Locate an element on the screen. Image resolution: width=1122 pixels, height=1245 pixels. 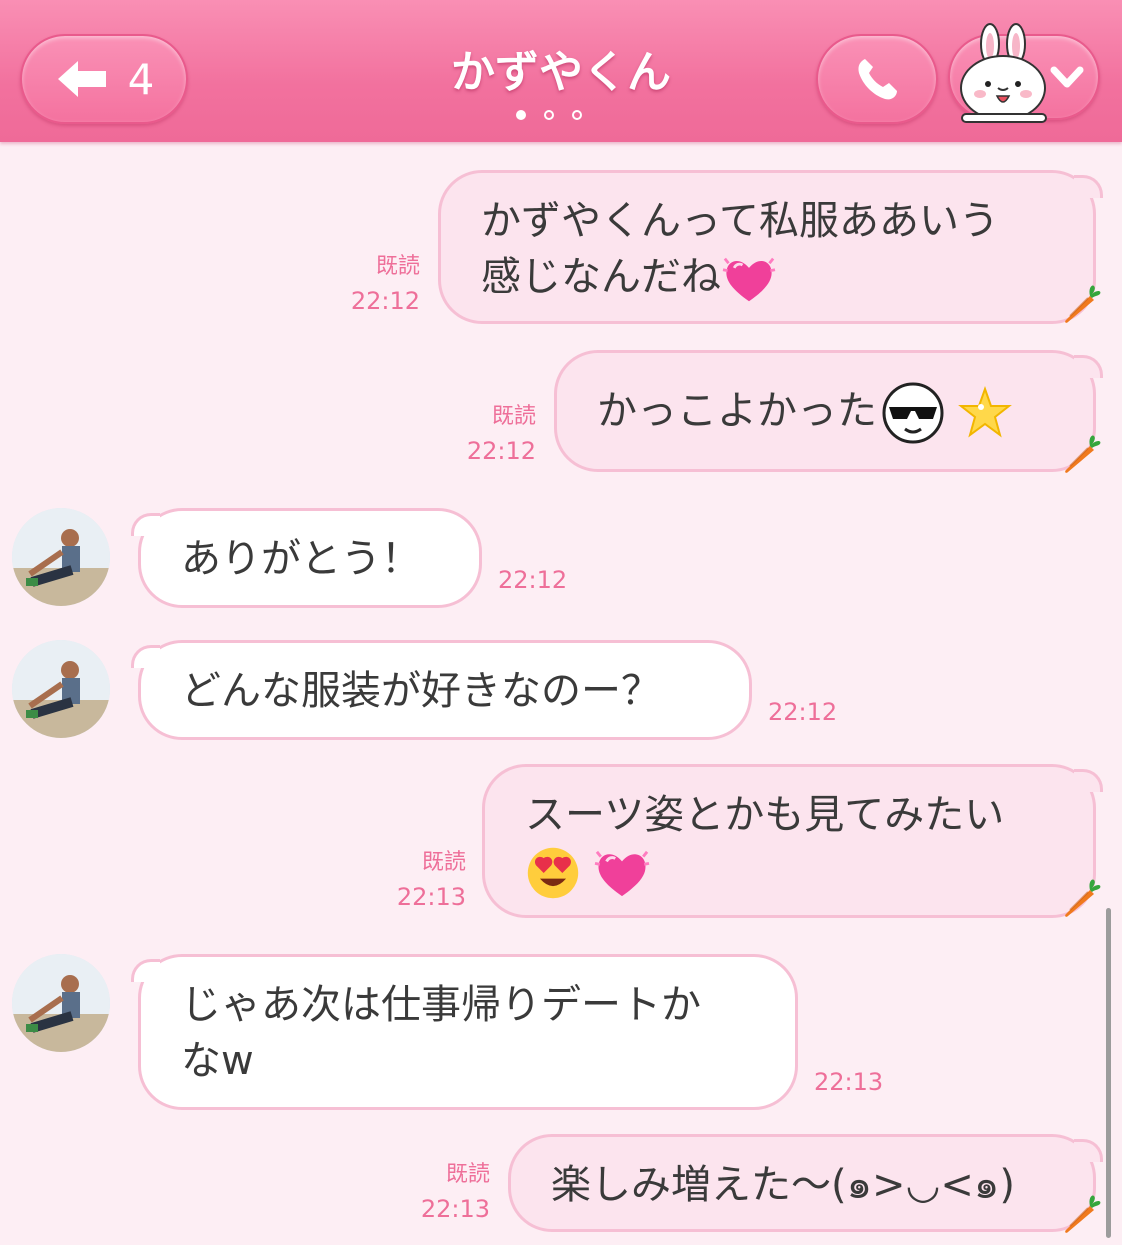
message-bubble-incoming: ありがとう！ is located at coordinates (306, 558).